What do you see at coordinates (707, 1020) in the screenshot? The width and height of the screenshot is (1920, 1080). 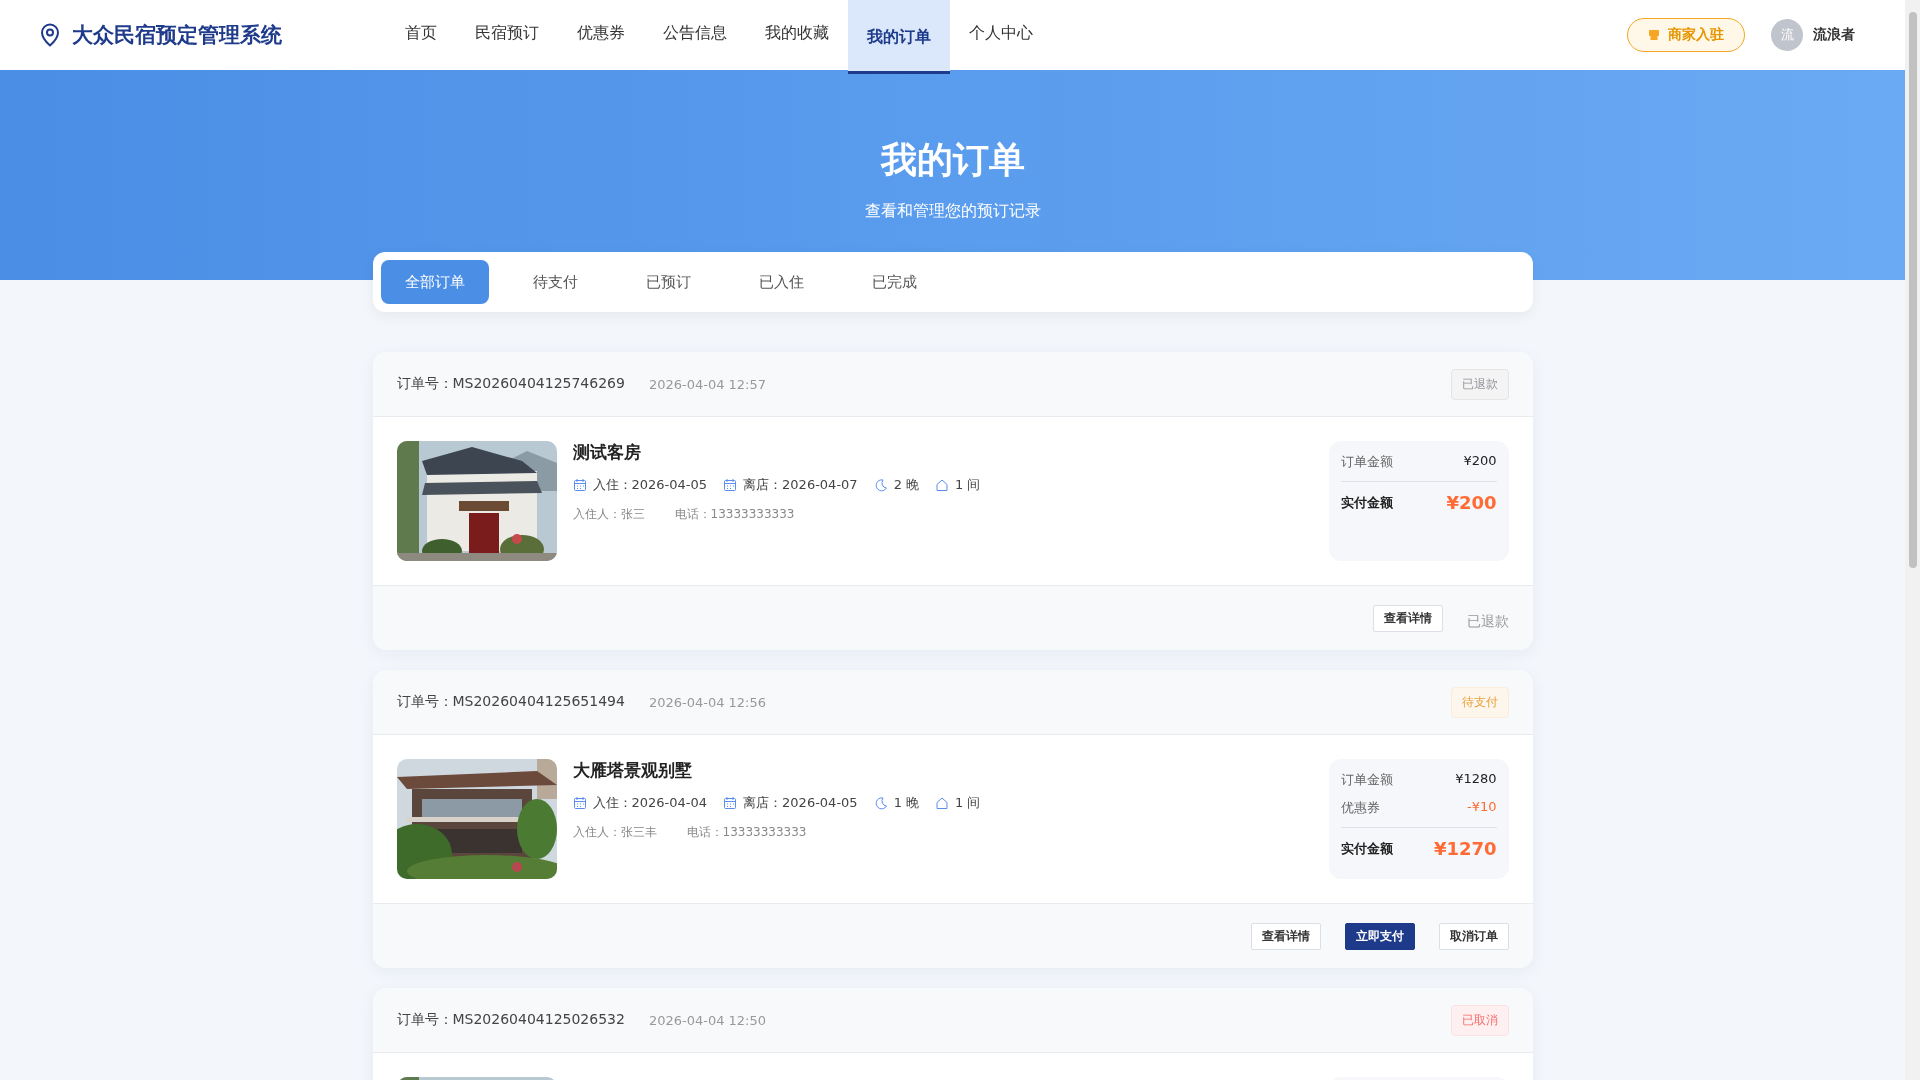 I see `order-time: 2026-04-04 12:50` at bounding box center [707, 1020].